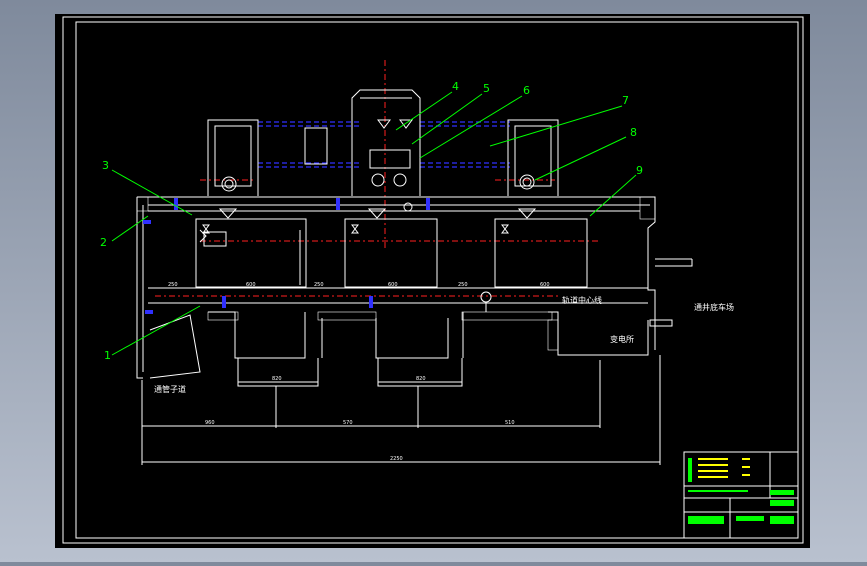 This screenshot has height=566, width=867. Describe the element at coordinates (251, 285) in the screenshot. I see `dim-s4: 600` at that location.